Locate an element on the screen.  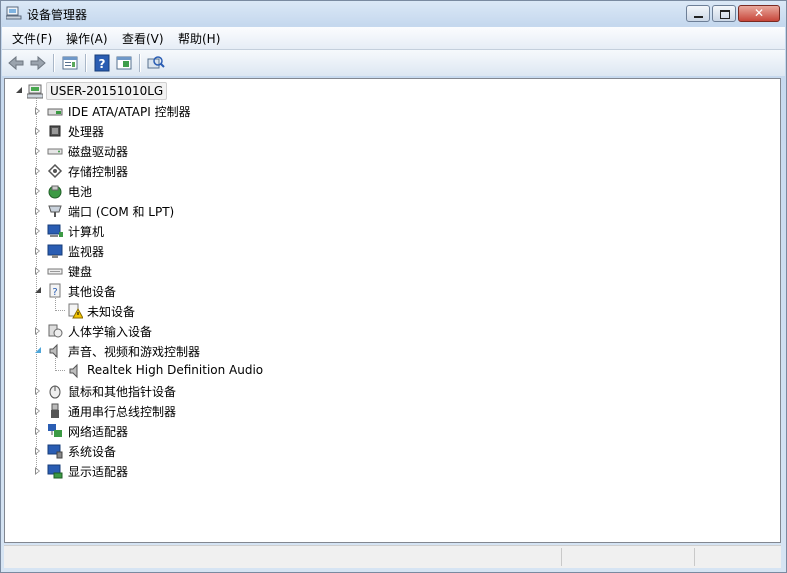
ide-controller-icon is located at coordinates (55, 112).